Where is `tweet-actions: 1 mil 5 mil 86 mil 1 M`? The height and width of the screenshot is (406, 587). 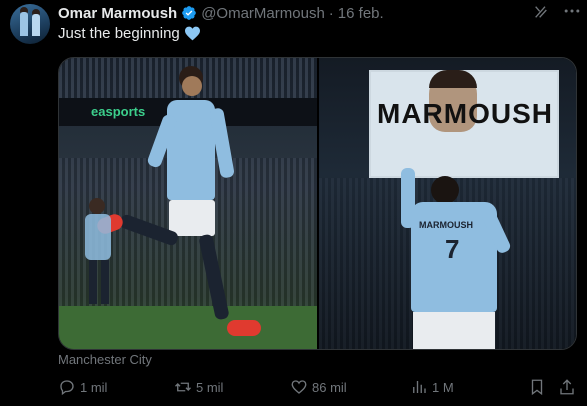
tweet-actions: 1 mil 5 mil 86 mil 1 M is located at coordinates (318, 390).